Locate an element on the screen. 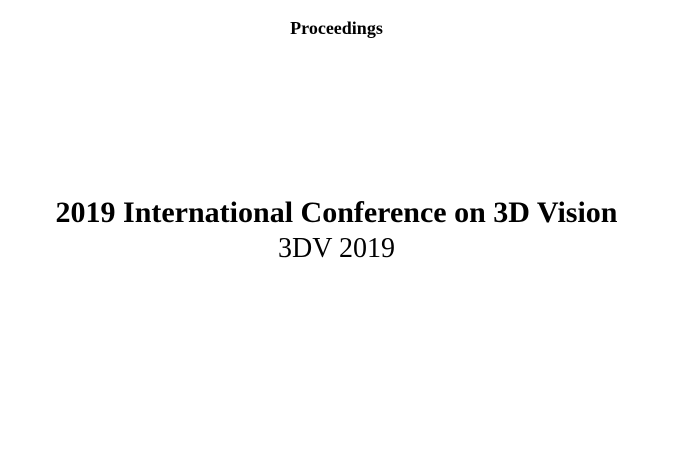 This screenshot has height=459, width=687. proceedings-label: Proceedings is located at coordinates (336, 28).